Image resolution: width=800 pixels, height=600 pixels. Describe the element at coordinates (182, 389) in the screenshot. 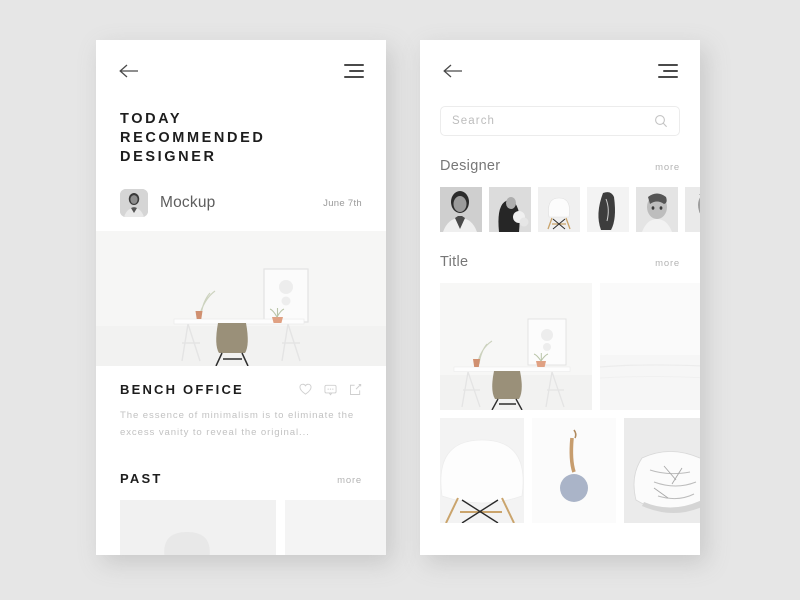

I see `post-title: BENCH OFFICE` at that location.